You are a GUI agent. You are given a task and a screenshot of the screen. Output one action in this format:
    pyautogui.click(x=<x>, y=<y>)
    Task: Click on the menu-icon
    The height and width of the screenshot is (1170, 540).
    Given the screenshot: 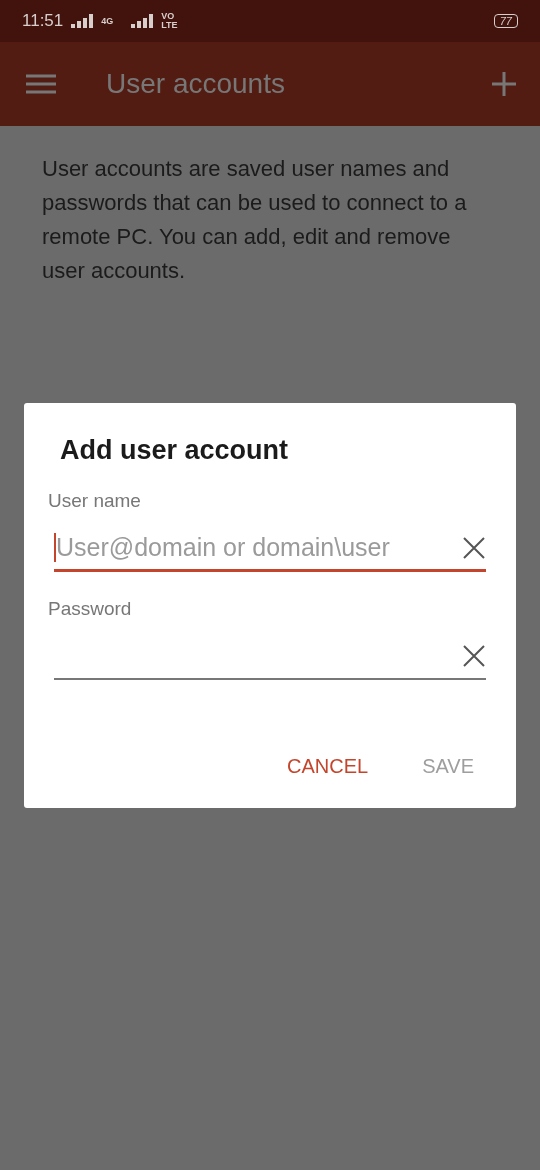 What is the action you would take?
    pyautogui.click(x=41, y=84)
    